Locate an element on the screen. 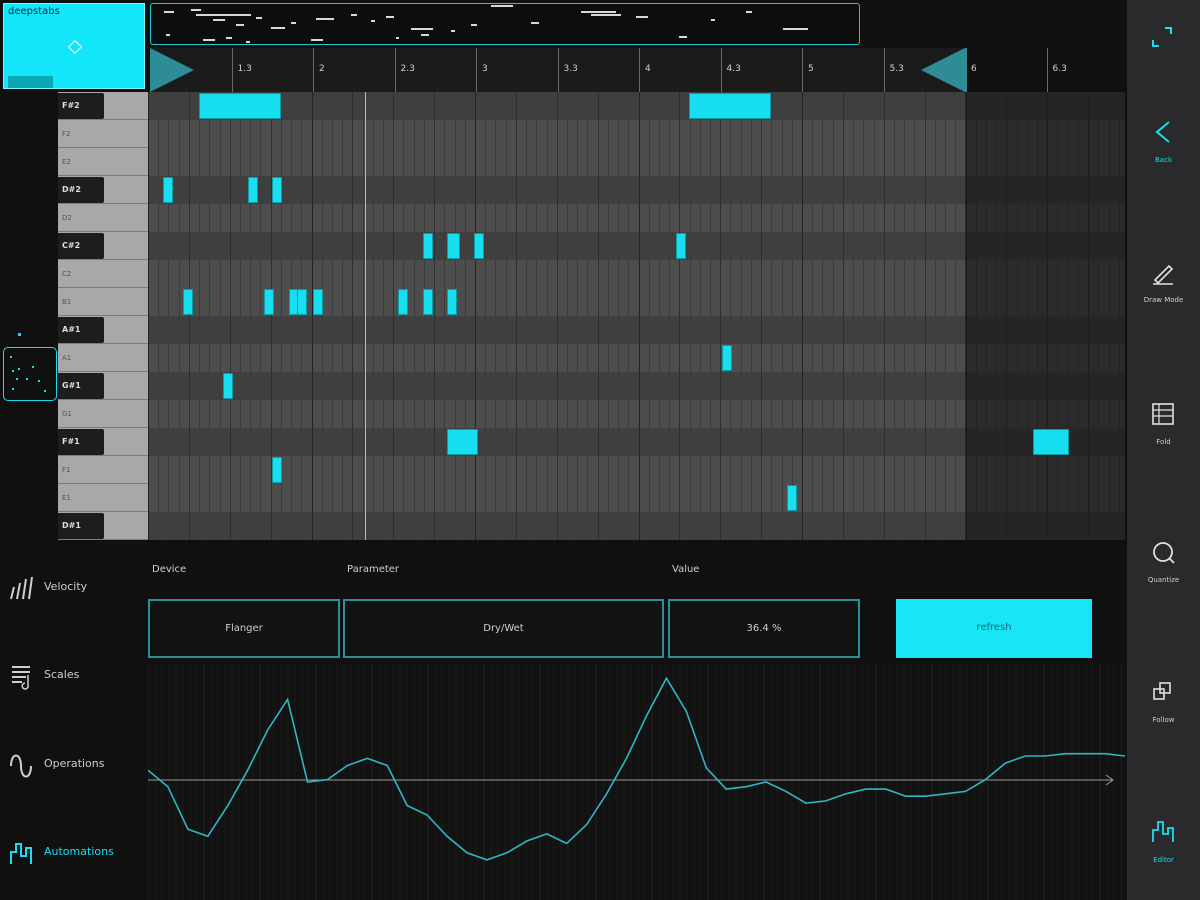  sidebar-back-arrow-button: Back is located at coordinates (1163, 148).